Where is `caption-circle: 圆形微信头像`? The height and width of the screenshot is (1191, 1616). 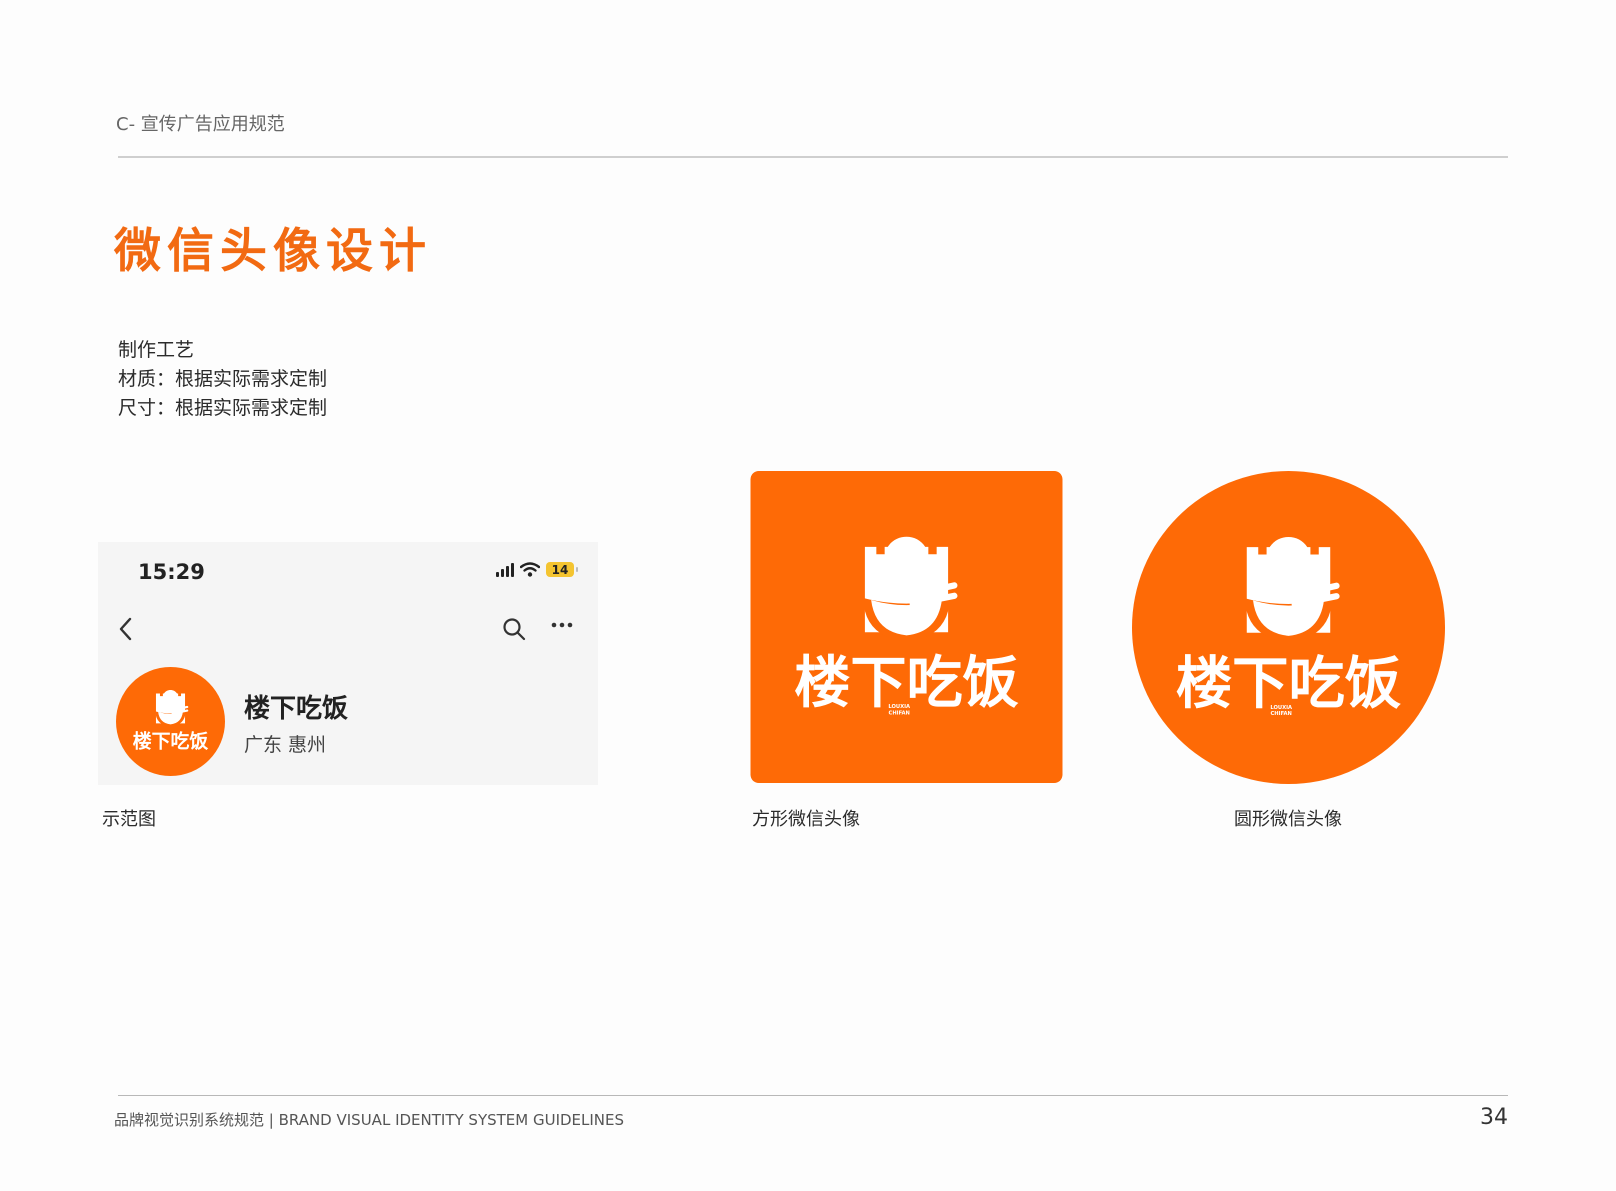 caption-circle: 圆形微信头像 is located at coordinates (1288, 819).